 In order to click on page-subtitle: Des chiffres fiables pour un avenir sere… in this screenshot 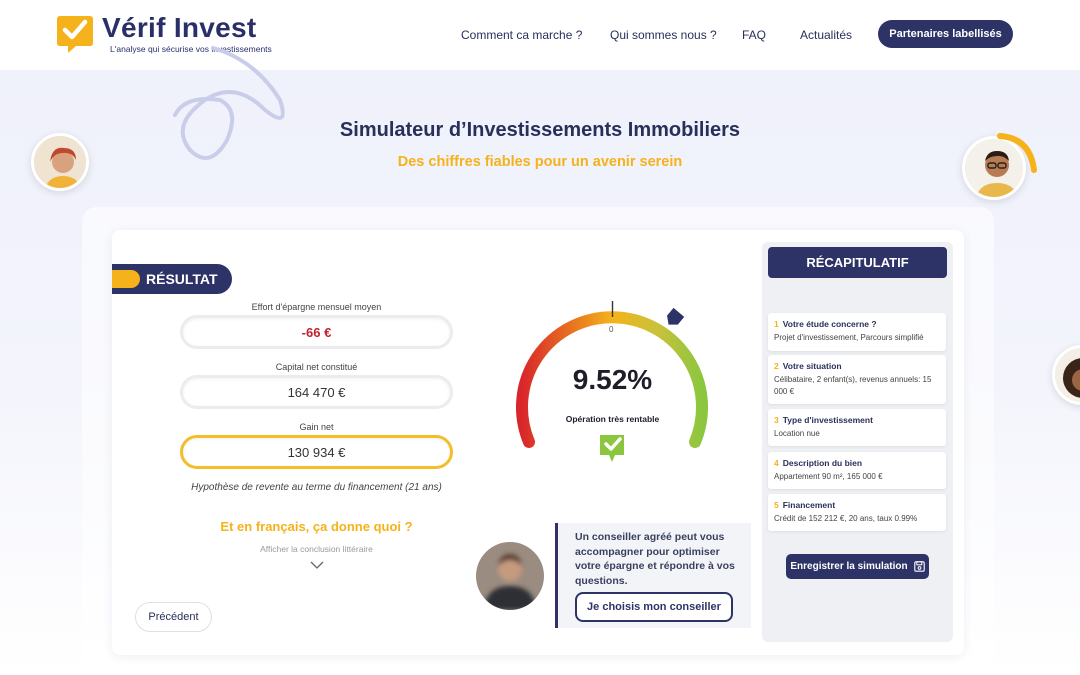, I will do `click(540, 162)`.